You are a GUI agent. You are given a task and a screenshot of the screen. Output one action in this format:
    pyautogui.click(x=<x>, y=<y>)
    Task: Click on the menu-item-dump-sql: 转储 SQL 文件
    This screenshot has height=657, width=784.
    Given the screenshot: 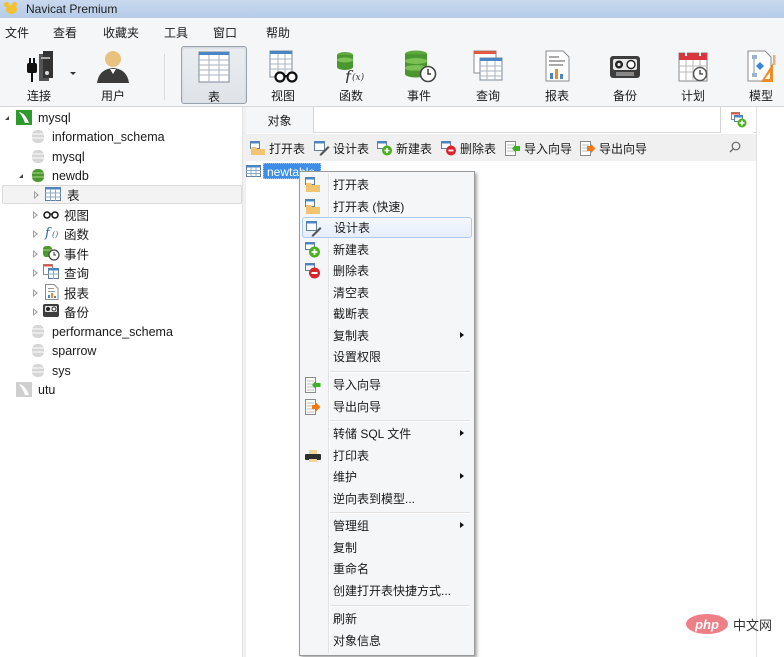 What is the action you would take?
    pyautogui.click(x=387, y=433)
    